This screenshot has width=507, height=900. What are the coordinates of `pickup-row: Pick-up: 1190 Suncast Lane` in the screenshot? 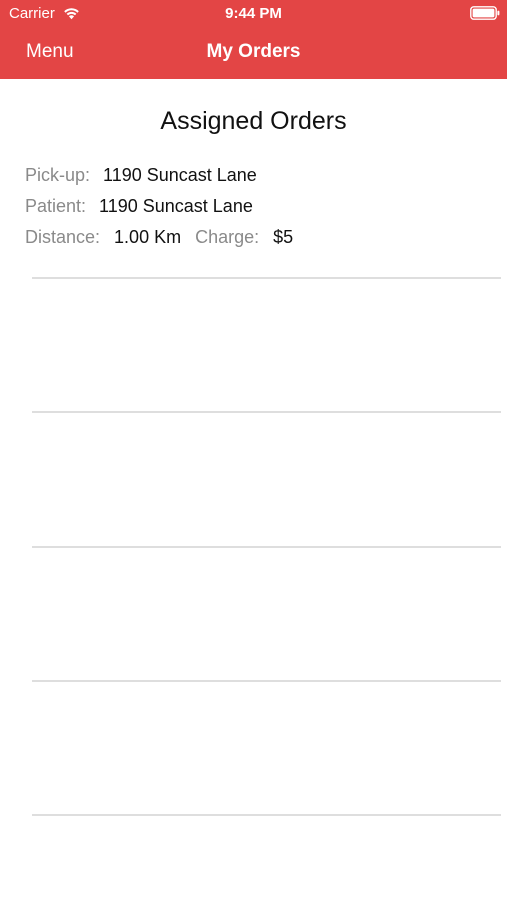 It's located at (141, 175).